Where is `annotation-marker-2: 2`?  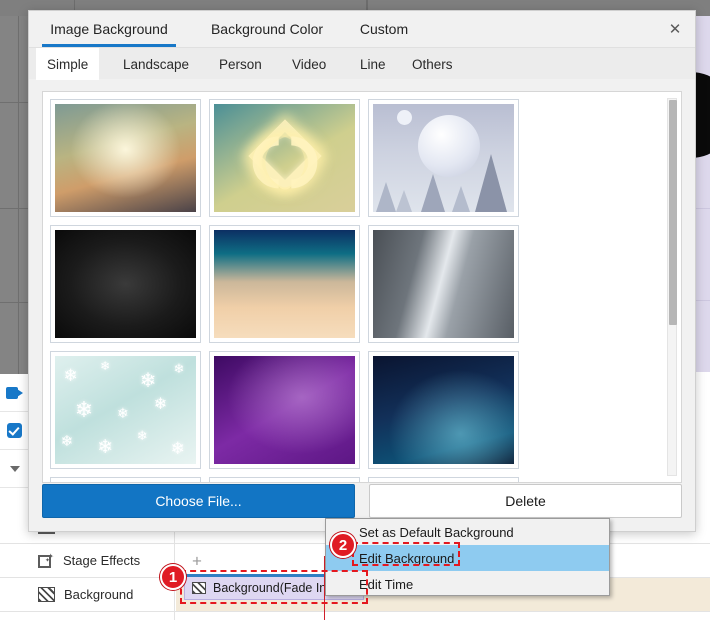
annotation-marker-2: 2 is located at coordinates (343, 545).